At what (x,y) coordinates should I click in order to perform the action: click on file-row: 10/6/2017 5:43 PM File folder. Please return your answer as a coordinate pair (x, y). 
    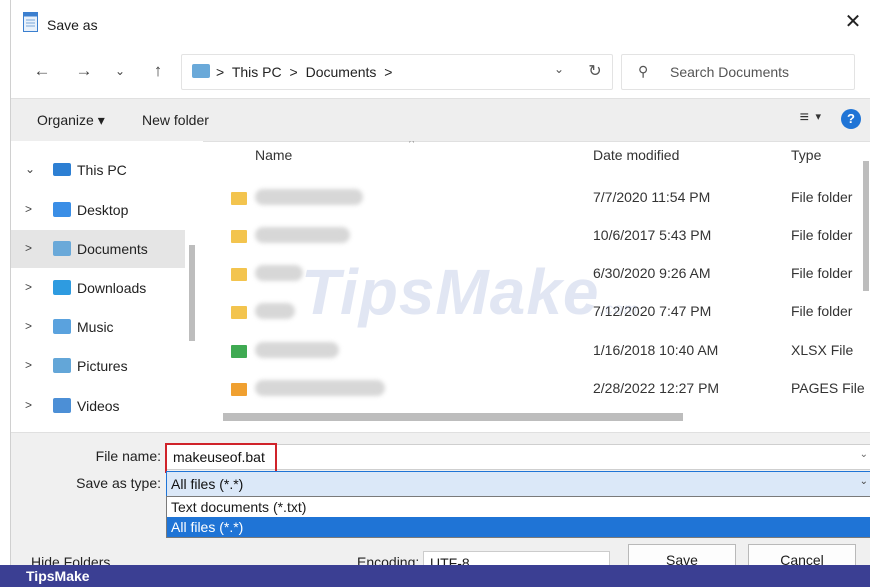
    Looking at the image, I should click on (528, 238).